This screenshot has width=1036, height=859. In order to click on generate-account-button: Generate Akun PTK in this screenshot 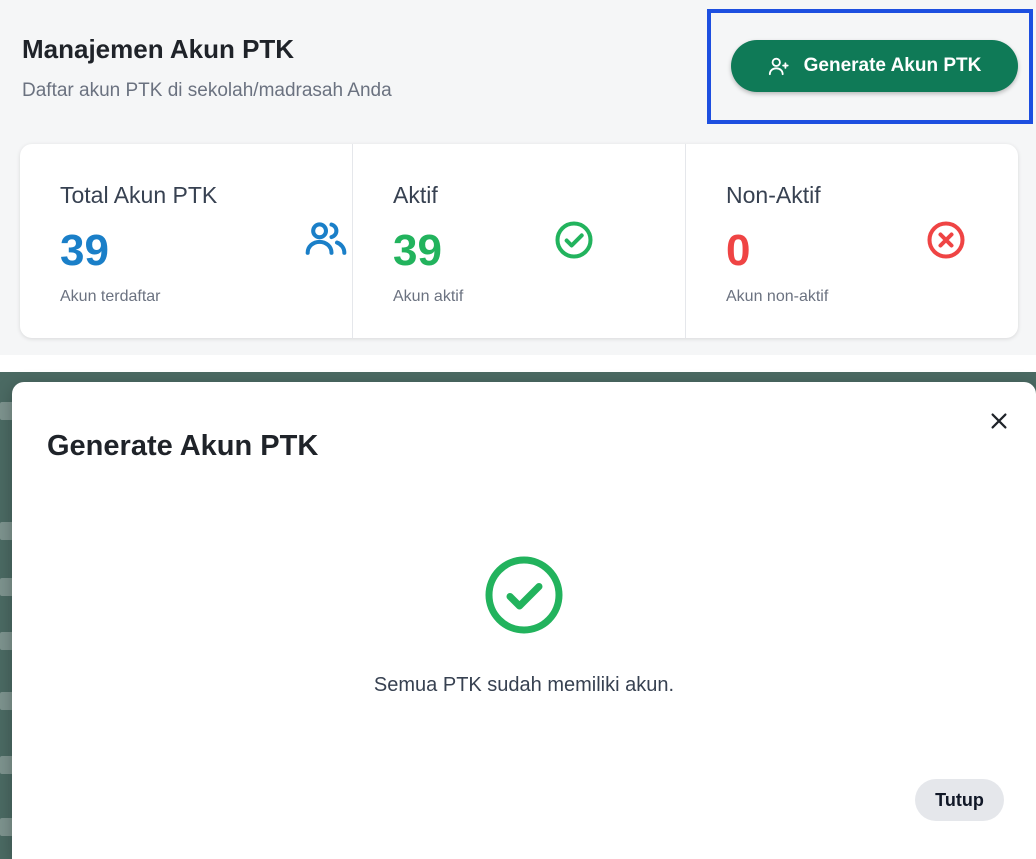, I will do `click(874, 66)`.